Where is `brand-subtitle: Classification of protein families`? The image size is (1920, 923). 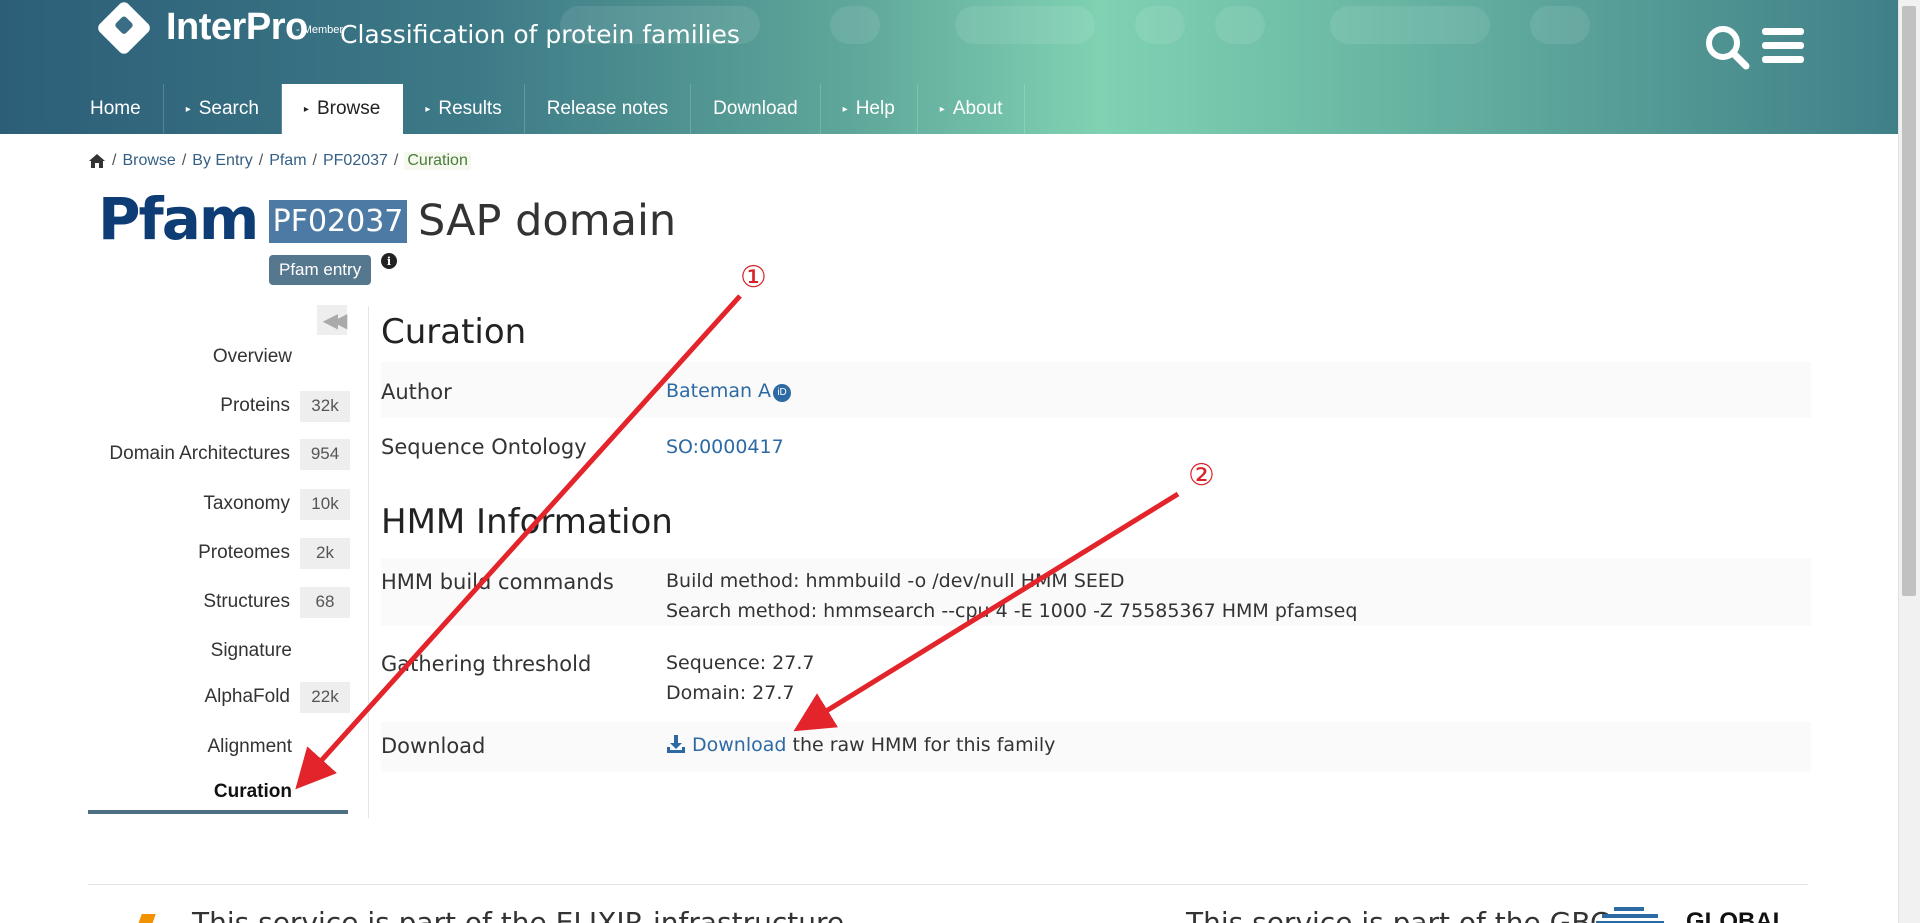
brand-subtitle: Classification of protein families is located at coordinates (540, 34).